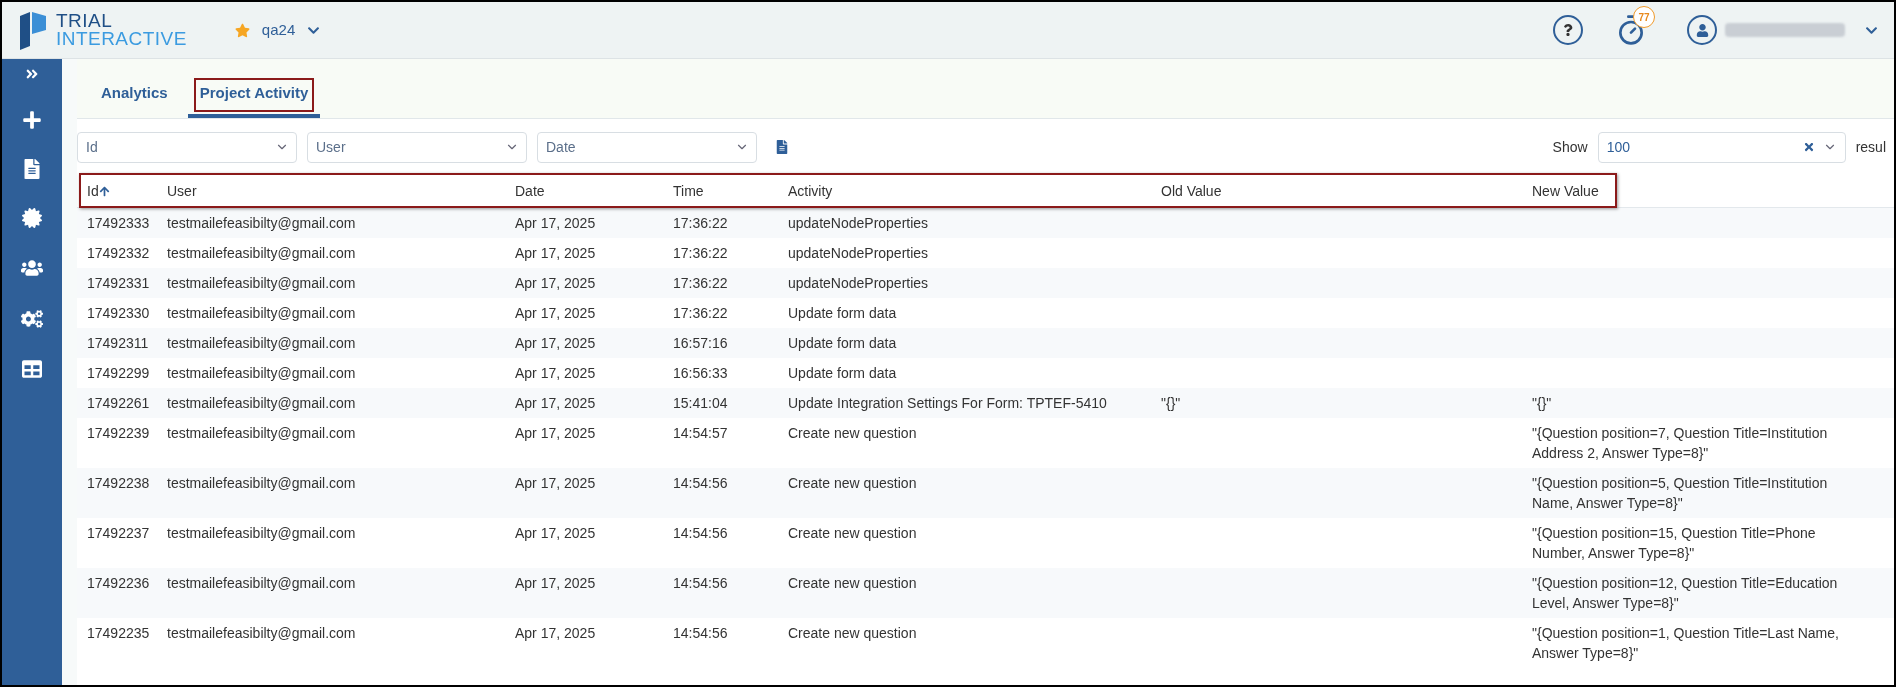 The width and height of the screenshot is (1896, 687). Describe the element at coordinates (1680, 443) in the screenshot. I see `table-cell: "{Question position=7, Question Title=Institution Address 2, Answer Type=8}"` at that location.